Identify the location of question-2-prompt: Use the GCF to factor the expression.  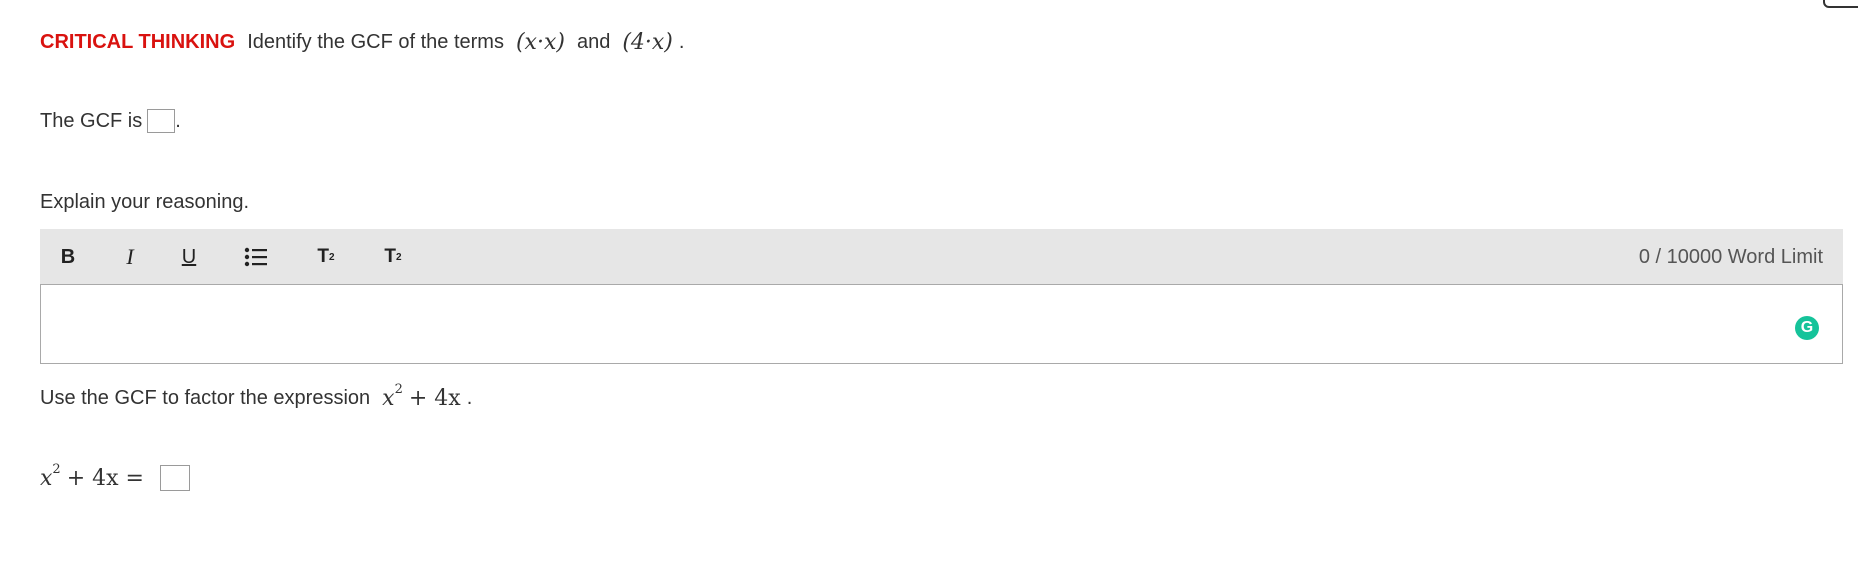
(205, 397).